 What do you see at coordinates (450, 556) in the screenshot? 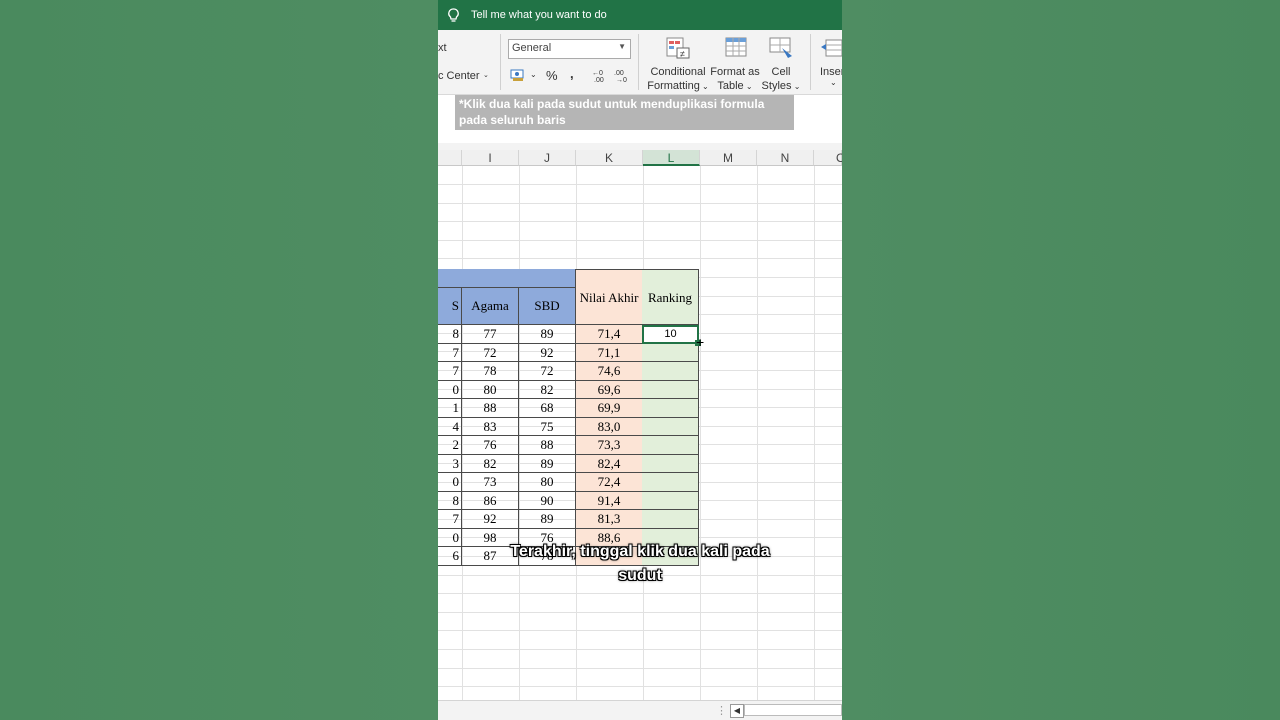
I see `row-cell-partial: 6` at bounding box center [450, 556].